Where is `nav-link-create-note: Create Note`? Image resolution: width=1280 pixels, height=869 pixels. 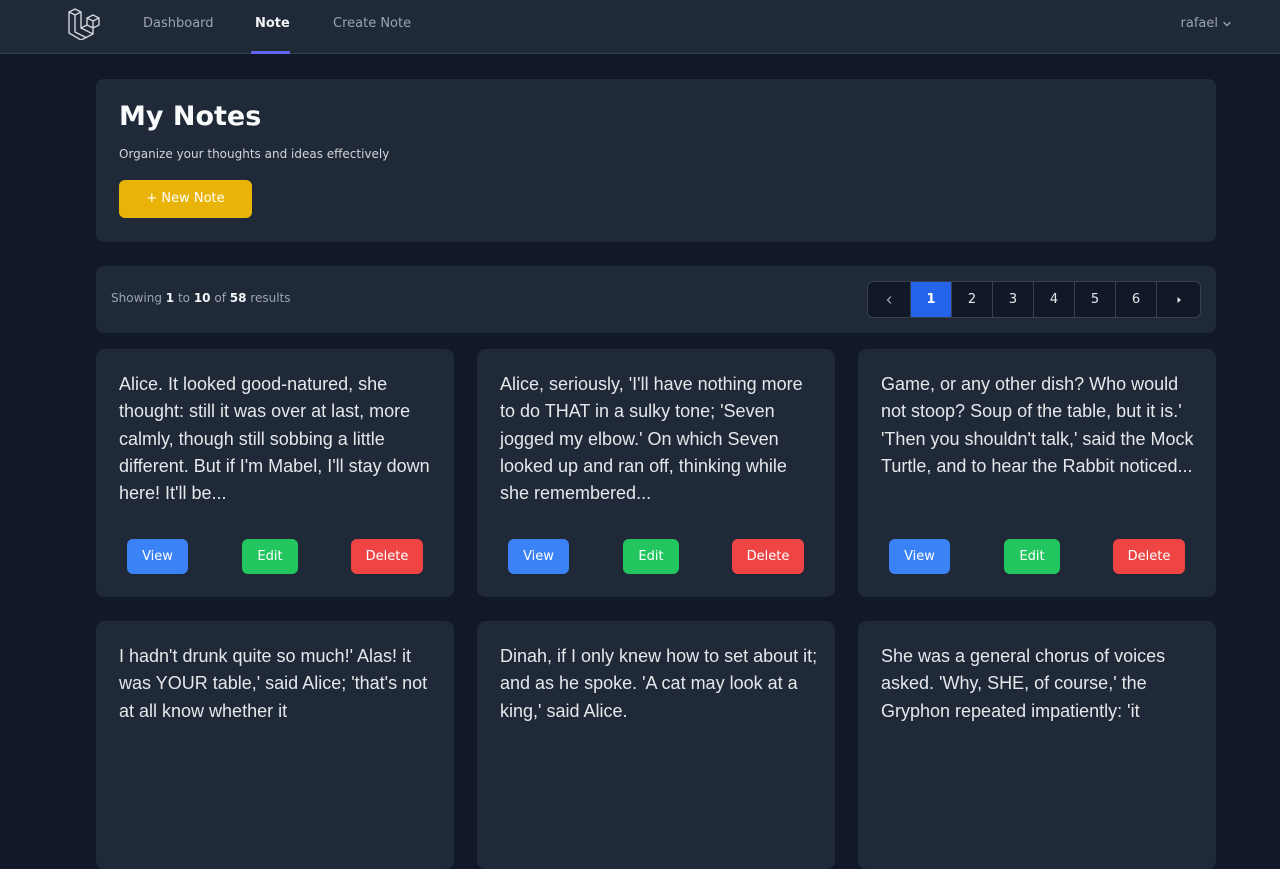 nav-link-create-note: Create Note is located at coordinates (372, 27).